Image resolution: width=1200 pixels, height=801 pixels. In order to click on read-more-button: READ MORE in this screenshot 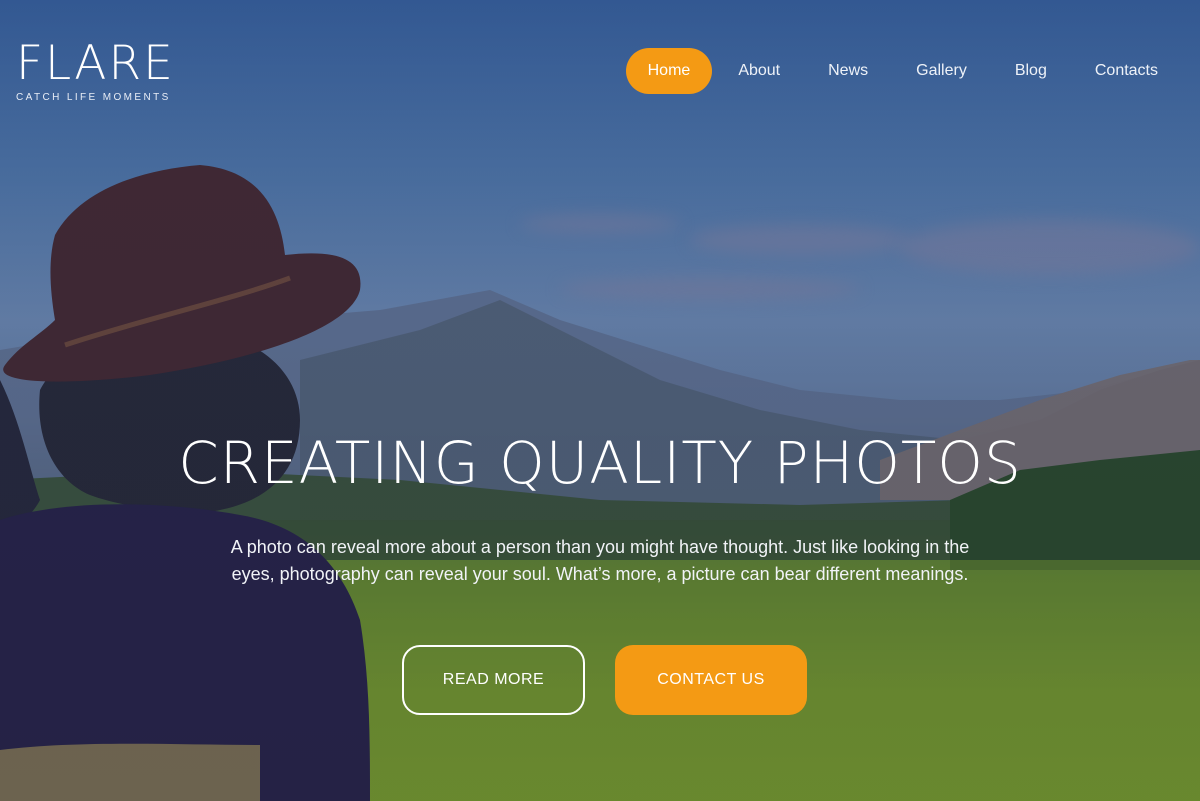, I will do `click(493, 680)`.